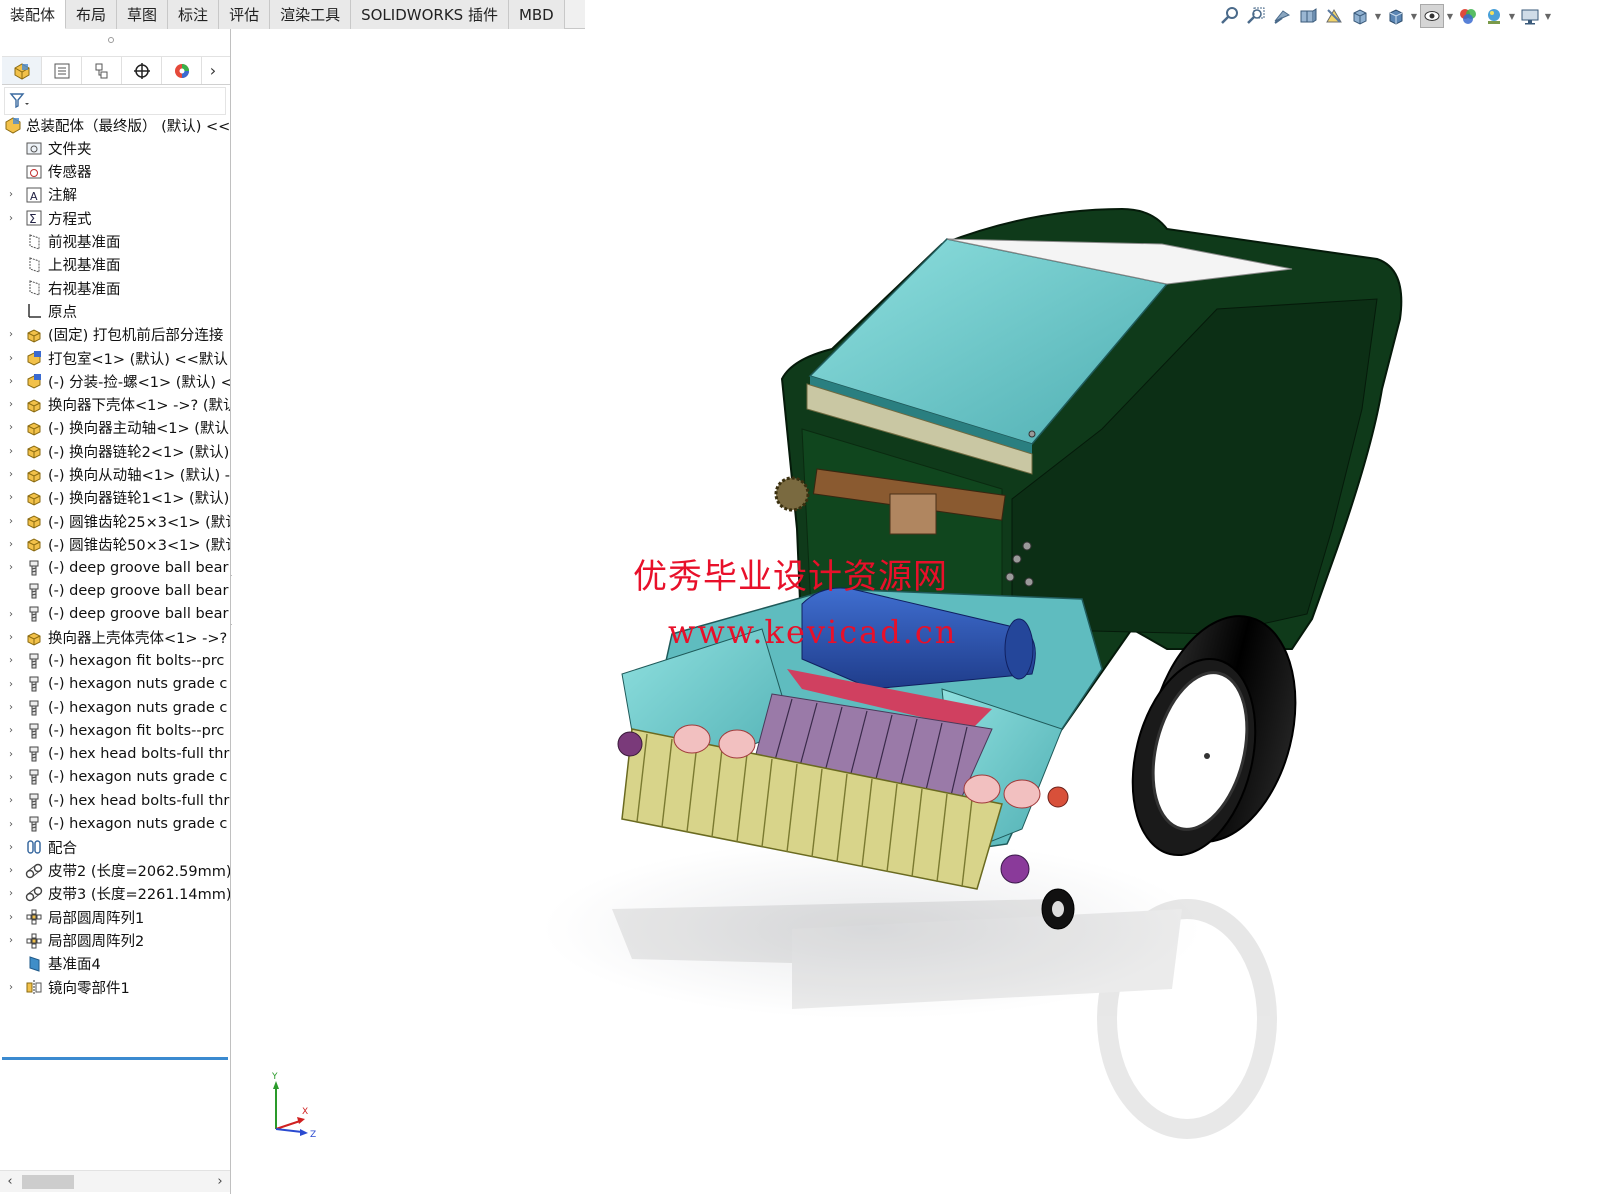  I want to click on tree-item: › 镜向零部件1, so click(115, 987).